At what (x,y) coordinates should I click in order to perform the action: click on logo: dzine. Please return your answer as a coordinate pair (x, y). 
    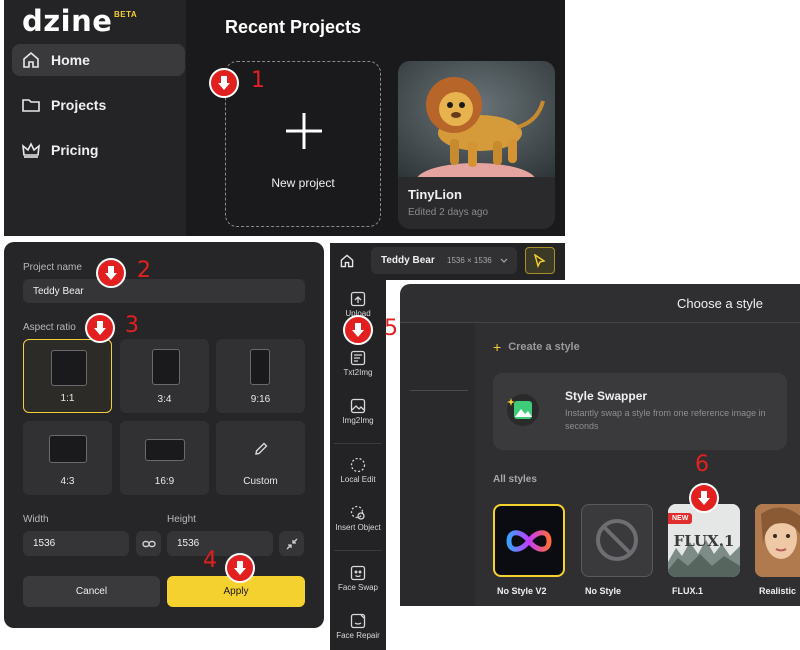
    Looking at the image, I should click on (67, 21).